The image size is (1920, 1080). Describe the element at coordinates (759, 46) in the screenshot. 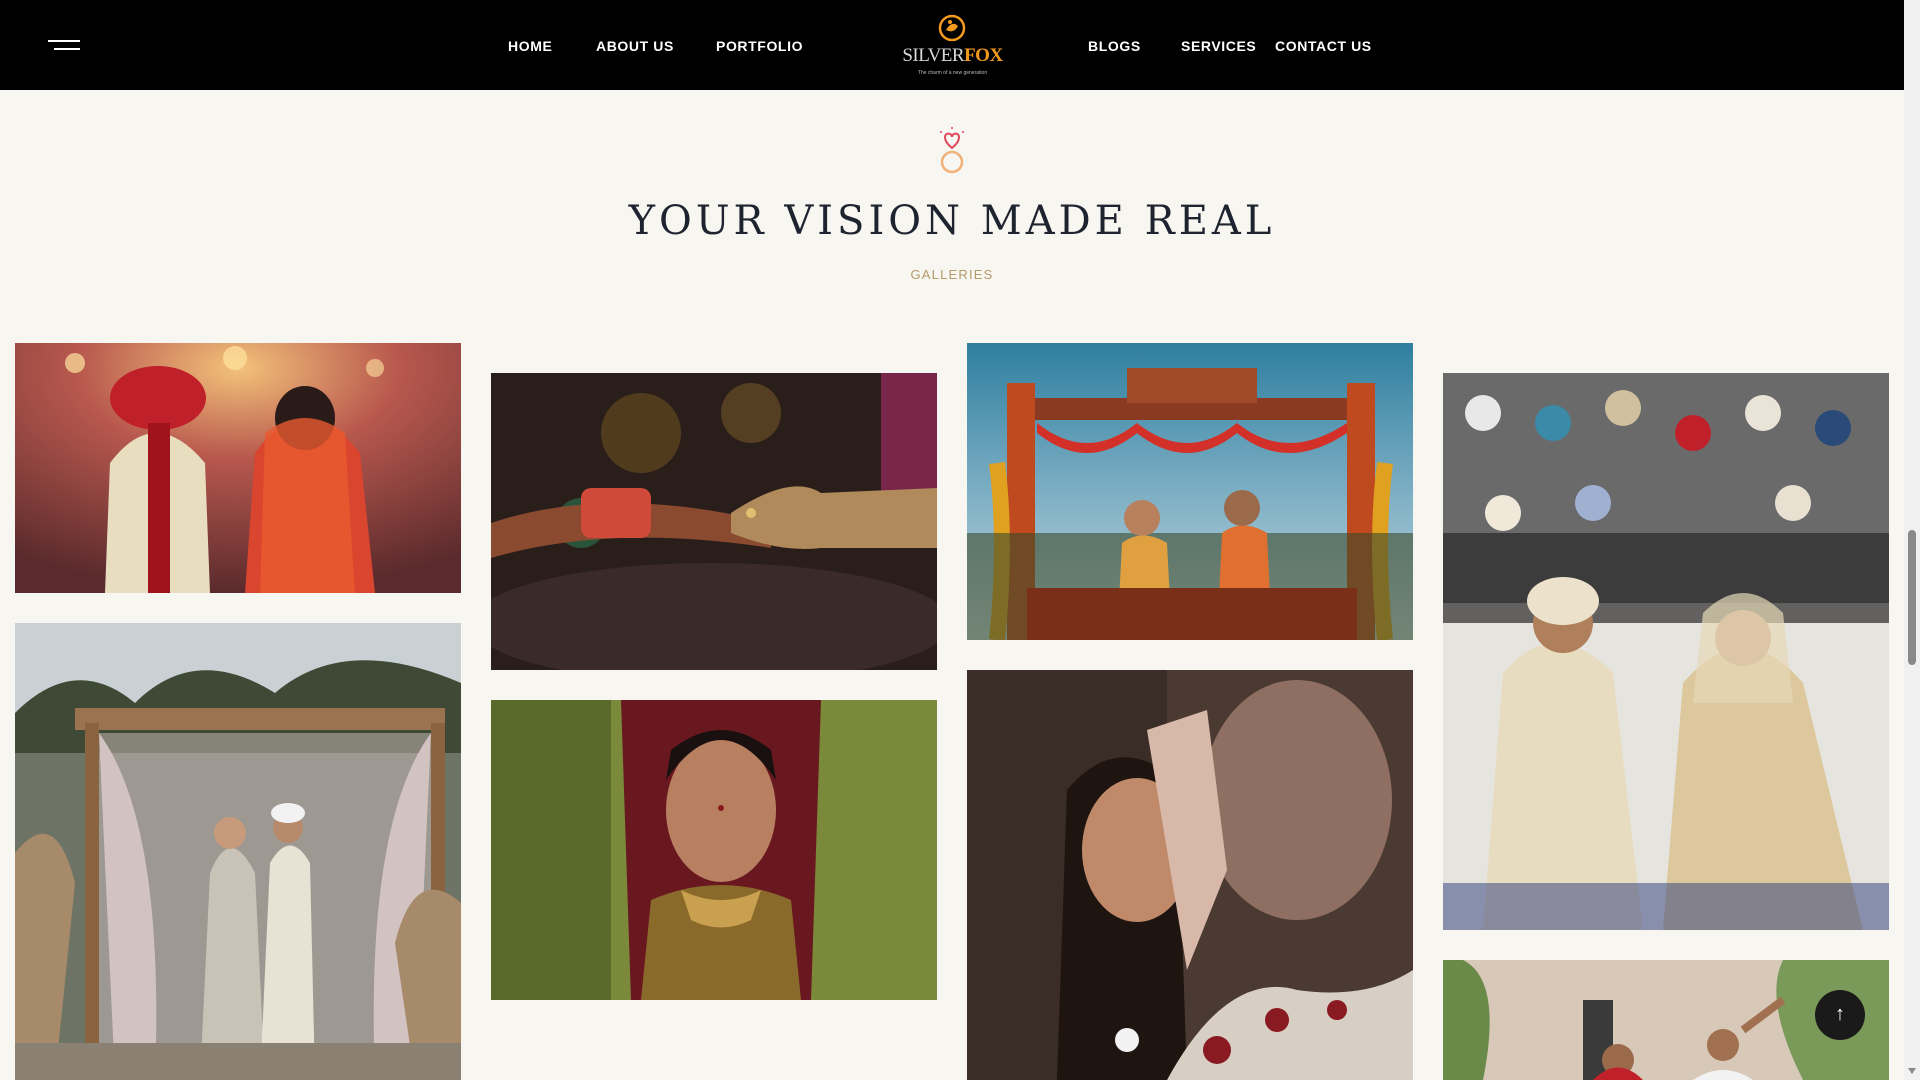

I see `nav-portfolio: PORTFOLIO` at that location.